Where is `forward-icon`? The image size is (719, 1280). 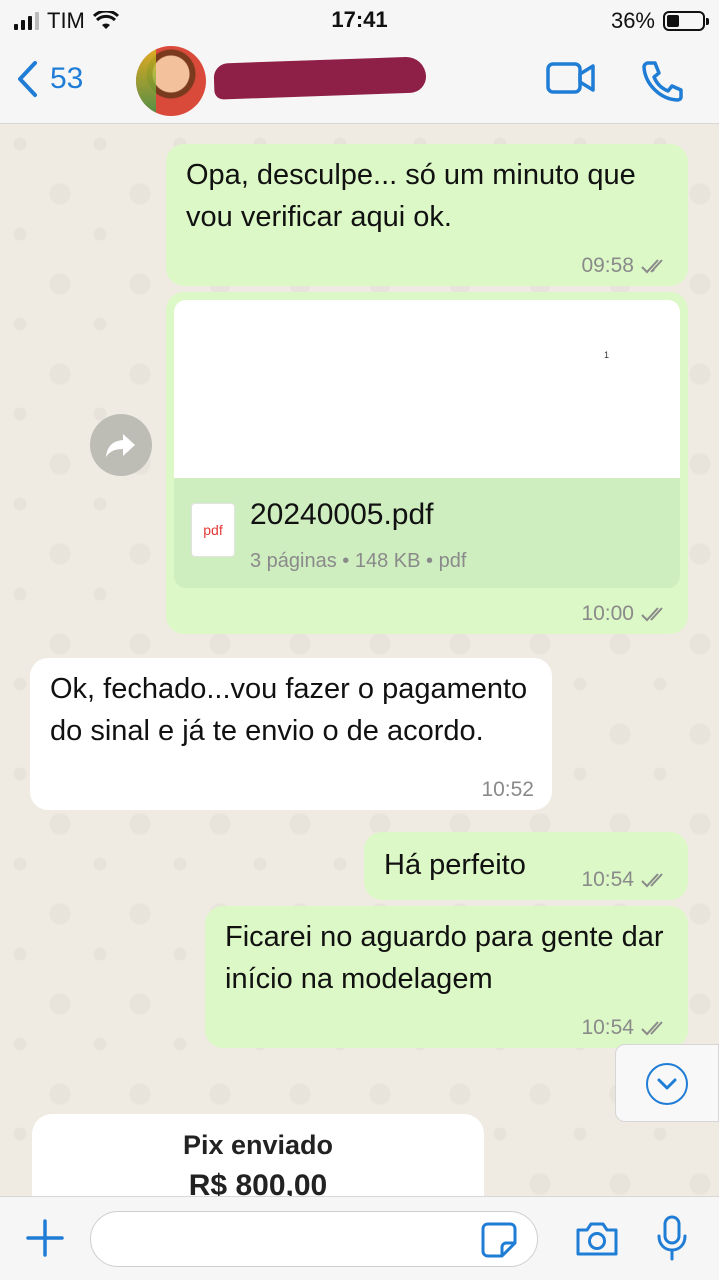
forward-icon is located at coordinates (120, 445).